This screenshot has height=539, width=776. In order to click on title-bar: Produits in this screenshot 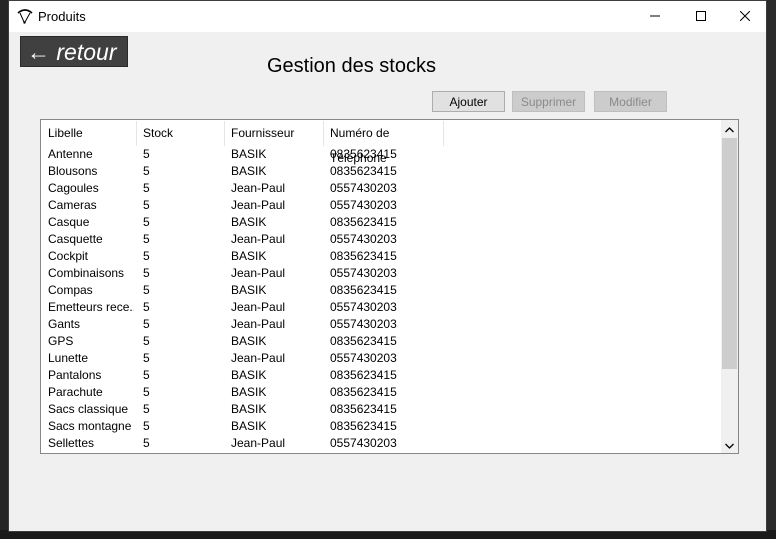, I will do `click(387, 16)`.